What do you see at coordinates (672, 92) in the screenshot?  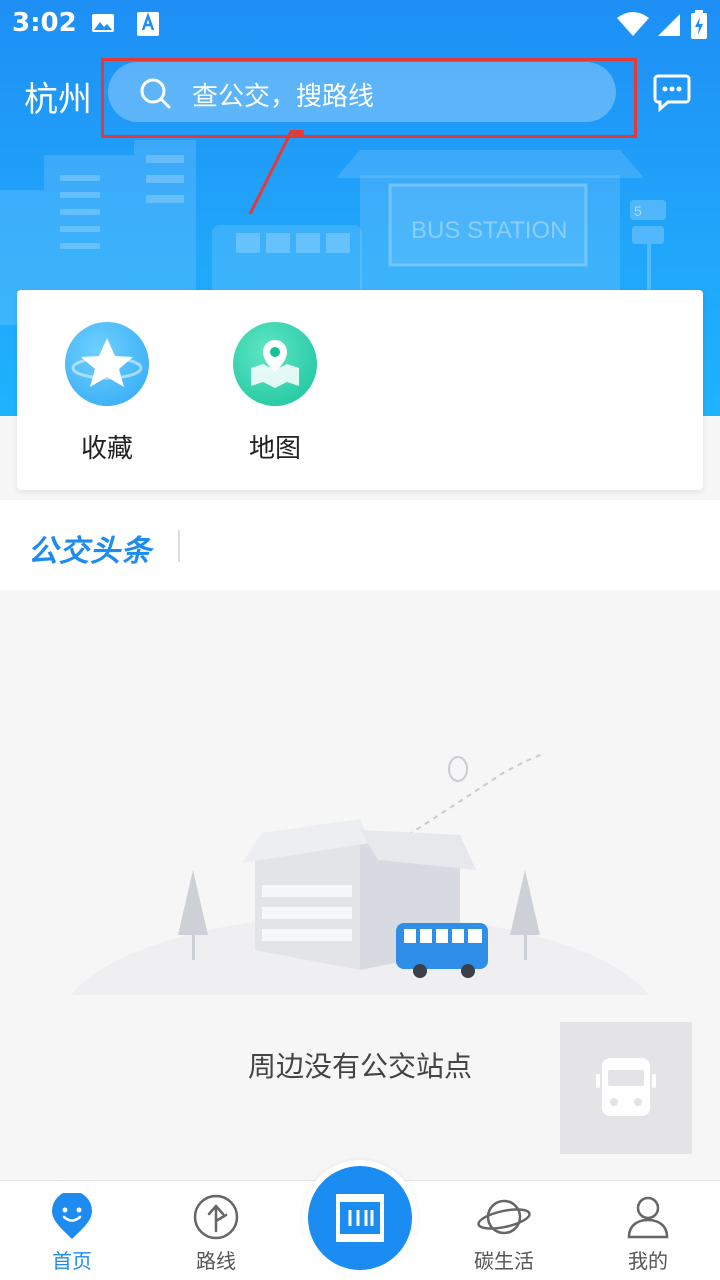 I see `message-icon` at bounding box center [672, 92].